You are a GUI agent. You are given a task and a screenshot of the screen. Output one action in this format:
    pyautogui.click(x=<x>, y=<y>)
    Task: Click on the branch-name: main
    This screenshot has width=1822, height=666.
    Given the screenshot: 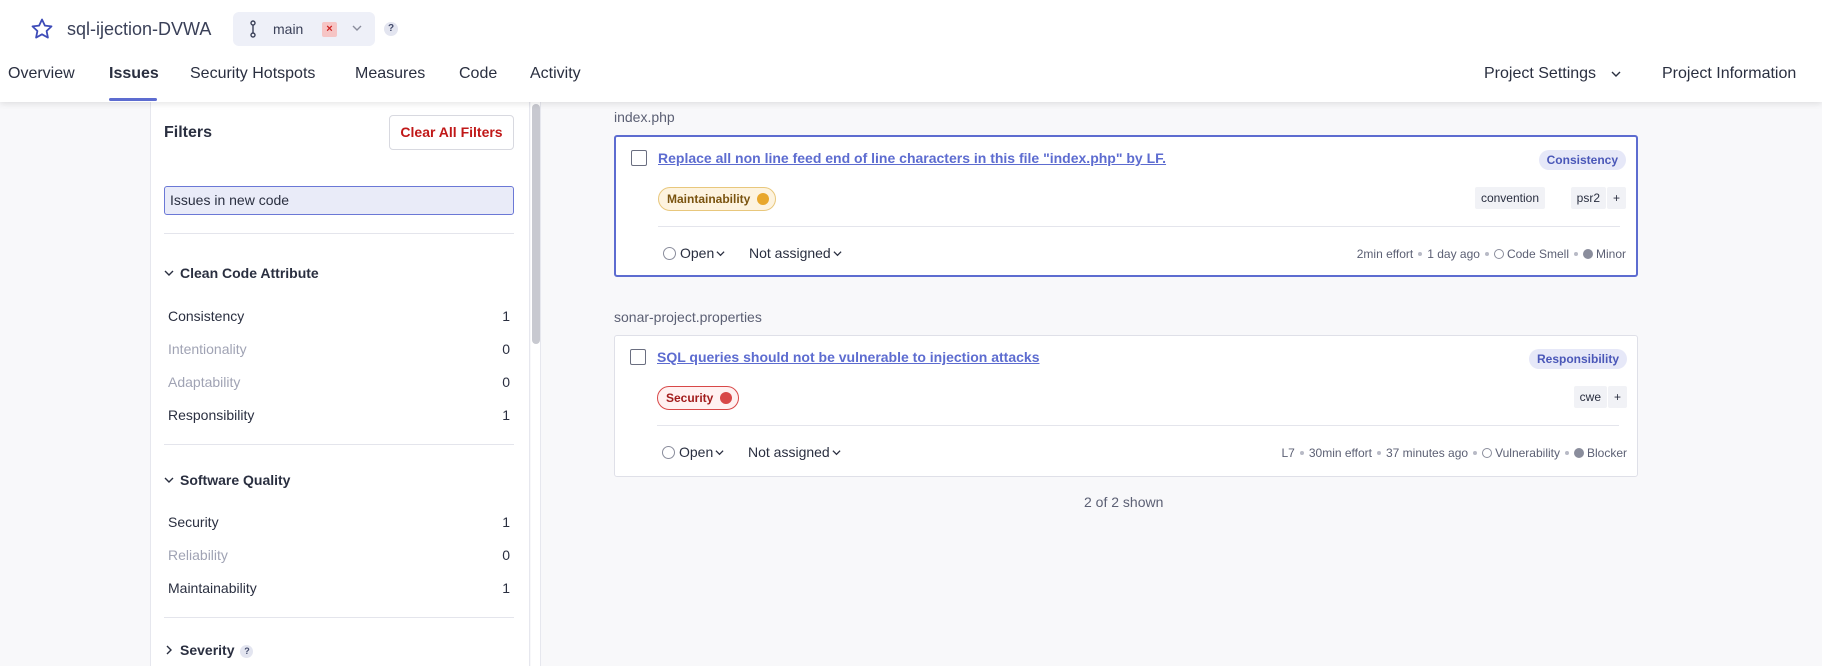 What is the action you would take?
    pyautogui.click(x=288, y=29)
    